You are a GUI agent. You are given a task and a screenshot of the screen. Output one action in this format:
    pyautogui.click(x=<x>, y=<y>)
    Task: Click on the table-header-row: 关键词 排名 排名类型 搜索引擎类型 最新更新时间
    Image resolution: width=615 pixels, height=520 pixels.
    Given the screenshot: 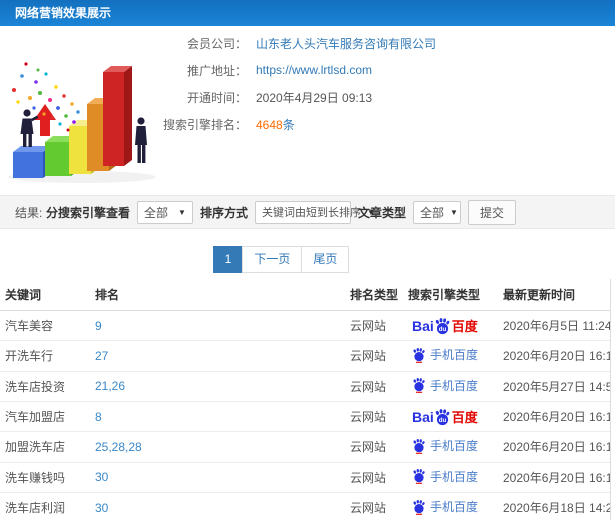 What is the action you would take?
    pyautogui.click(x=305, y=295)
    